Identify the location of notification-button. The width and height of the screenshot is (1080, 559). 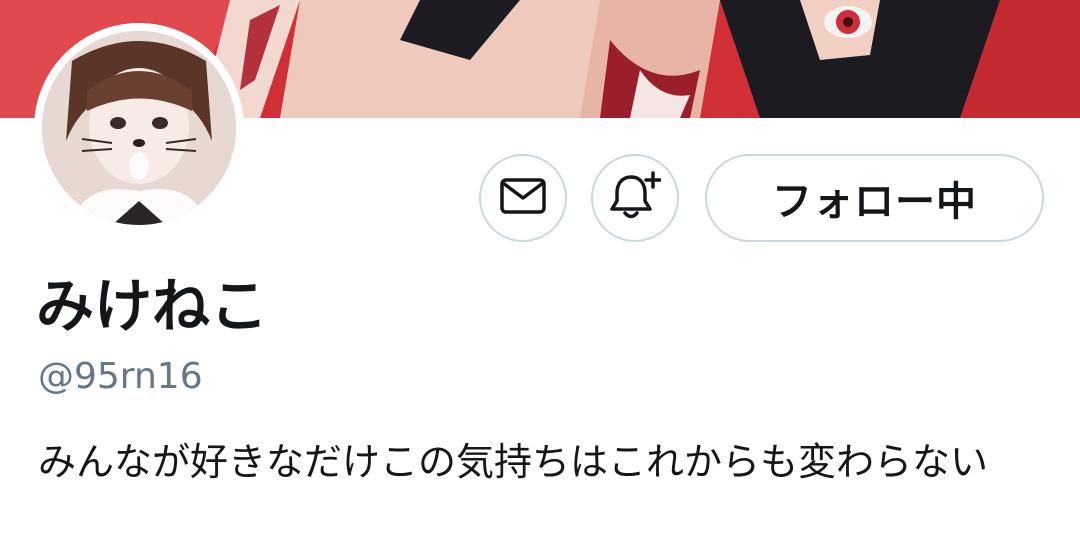
(635, 198).